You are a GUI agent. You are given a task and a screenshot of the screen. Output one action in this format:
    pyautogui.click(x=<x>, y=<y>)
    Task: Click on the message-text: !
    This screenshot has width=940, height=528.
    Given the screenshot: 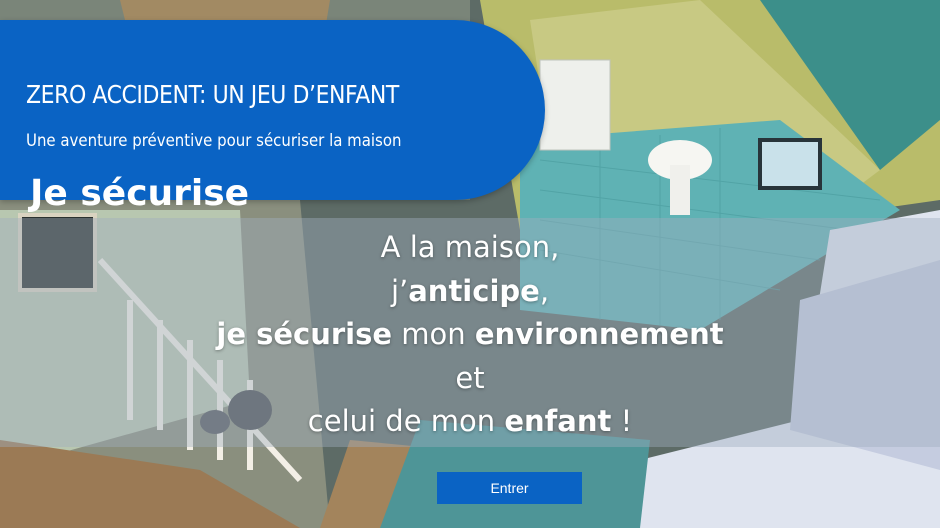 What is the action you would take?
    pyautogui.click(x=622, y=421)
    